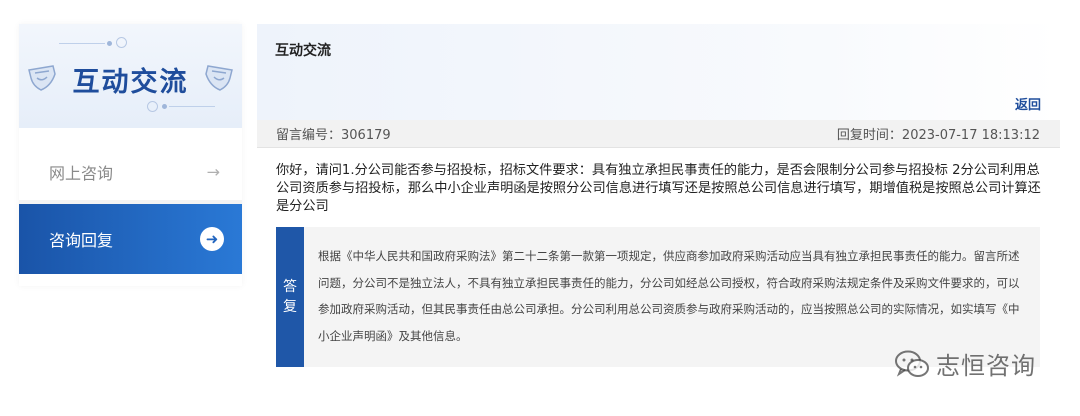  I want to click on answer-tag-char: 答, so click(290, 287).